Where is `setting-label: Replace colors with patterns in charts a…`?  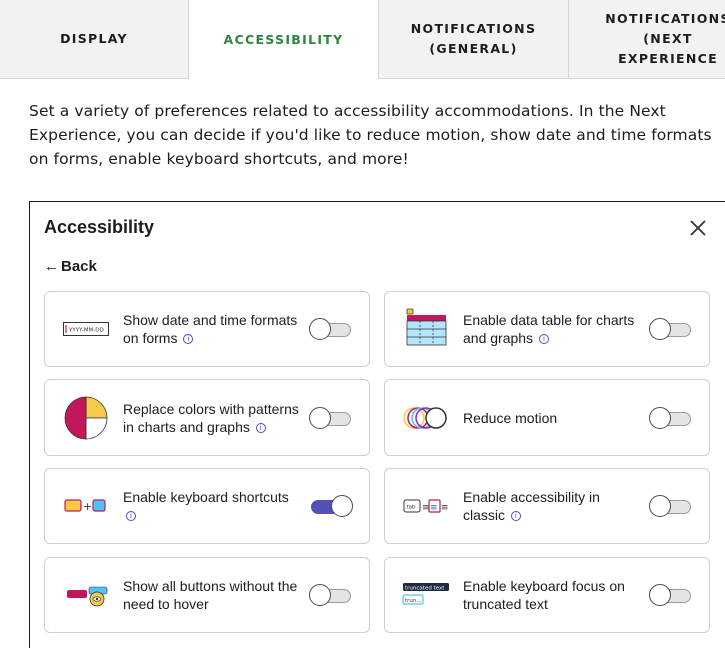 setting-label: Replace colors with patterns in charts a… is located at coordinates (211, 417).